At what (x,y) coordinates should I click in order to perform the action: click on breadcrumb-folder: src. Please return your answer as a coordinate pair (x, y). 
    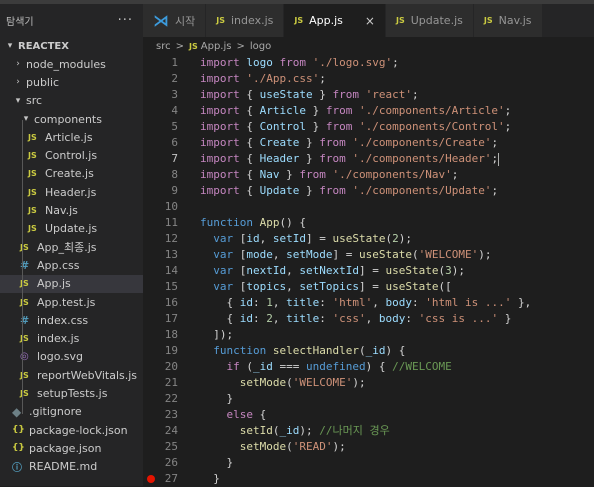
    Looking at the image, I should click on (163, 46).